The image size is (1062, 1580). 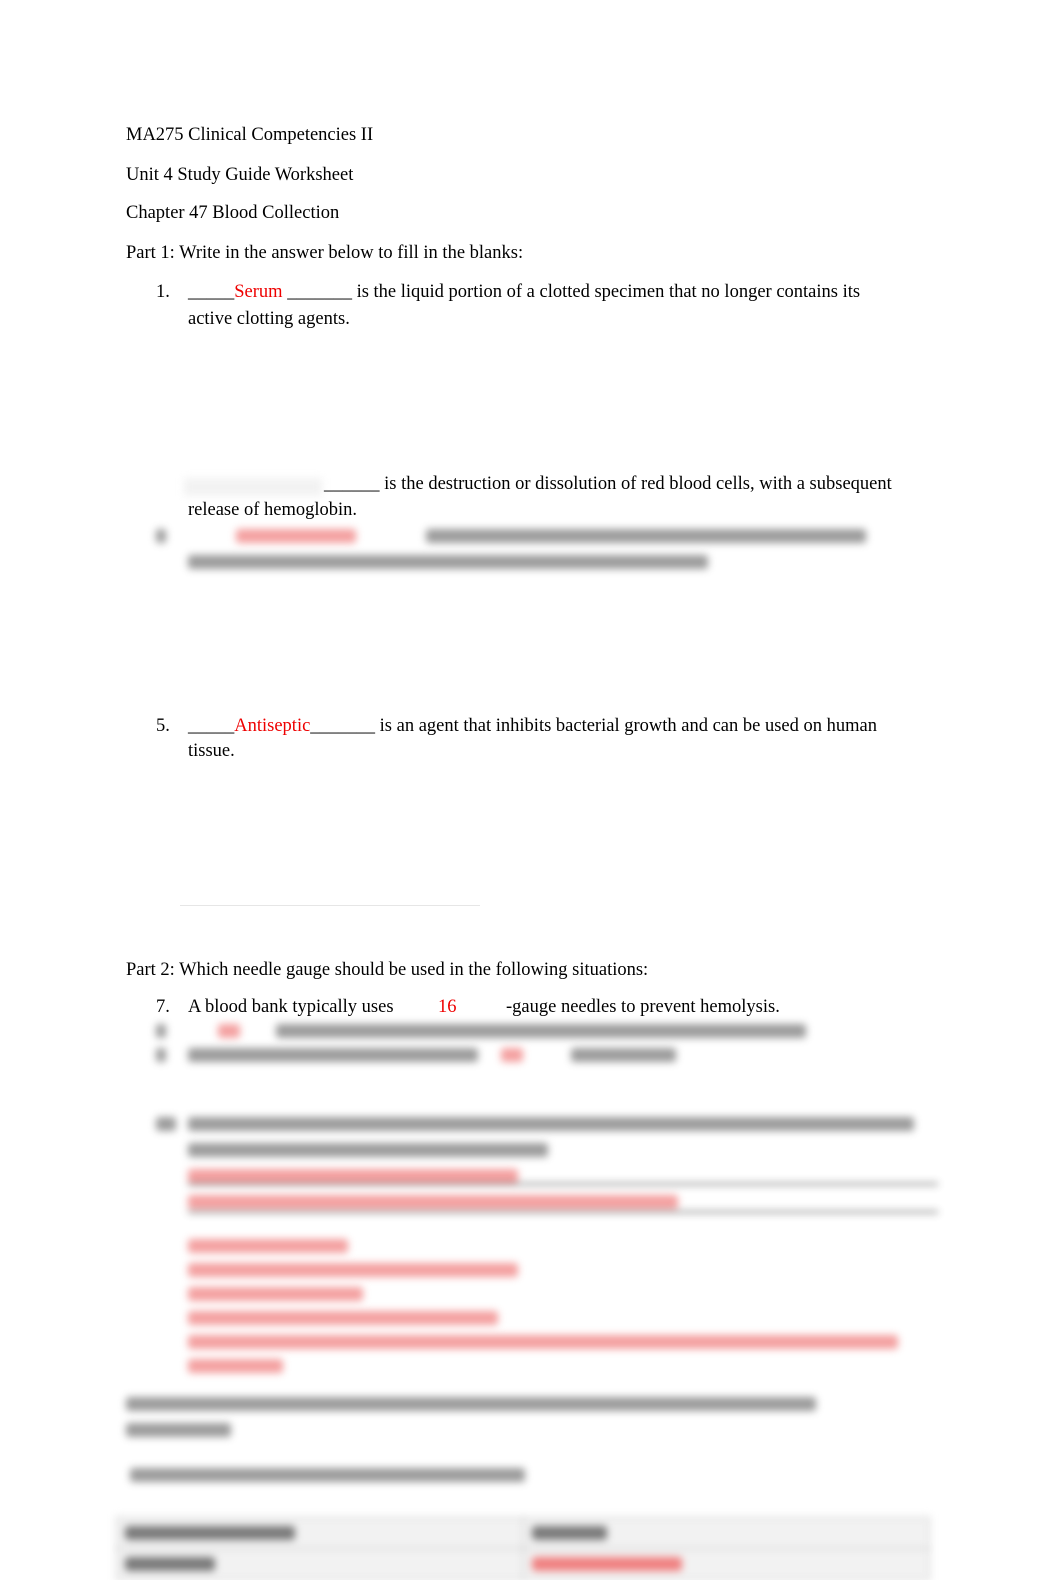 What do you see at coordinates (272, 726) in the screenshot?
I see `answer-text: Antiseptic` at bounding box center [272, 726].